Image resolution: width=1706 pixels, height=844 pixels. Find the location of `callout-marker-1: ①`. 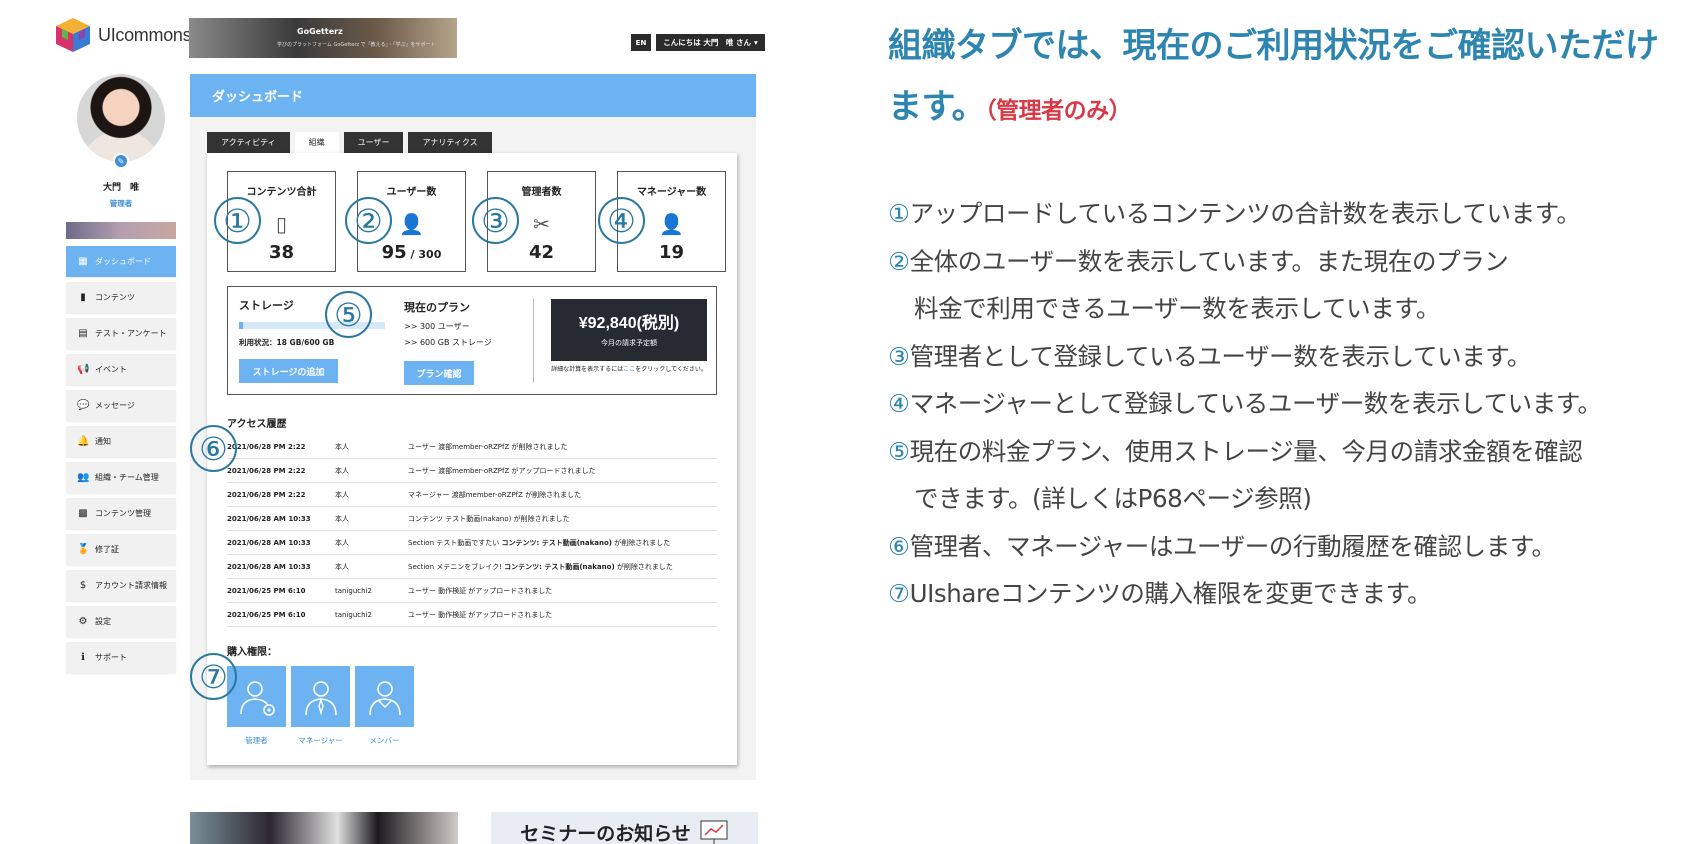

callout-marker-1: ① is located at coordinates (237, 220).